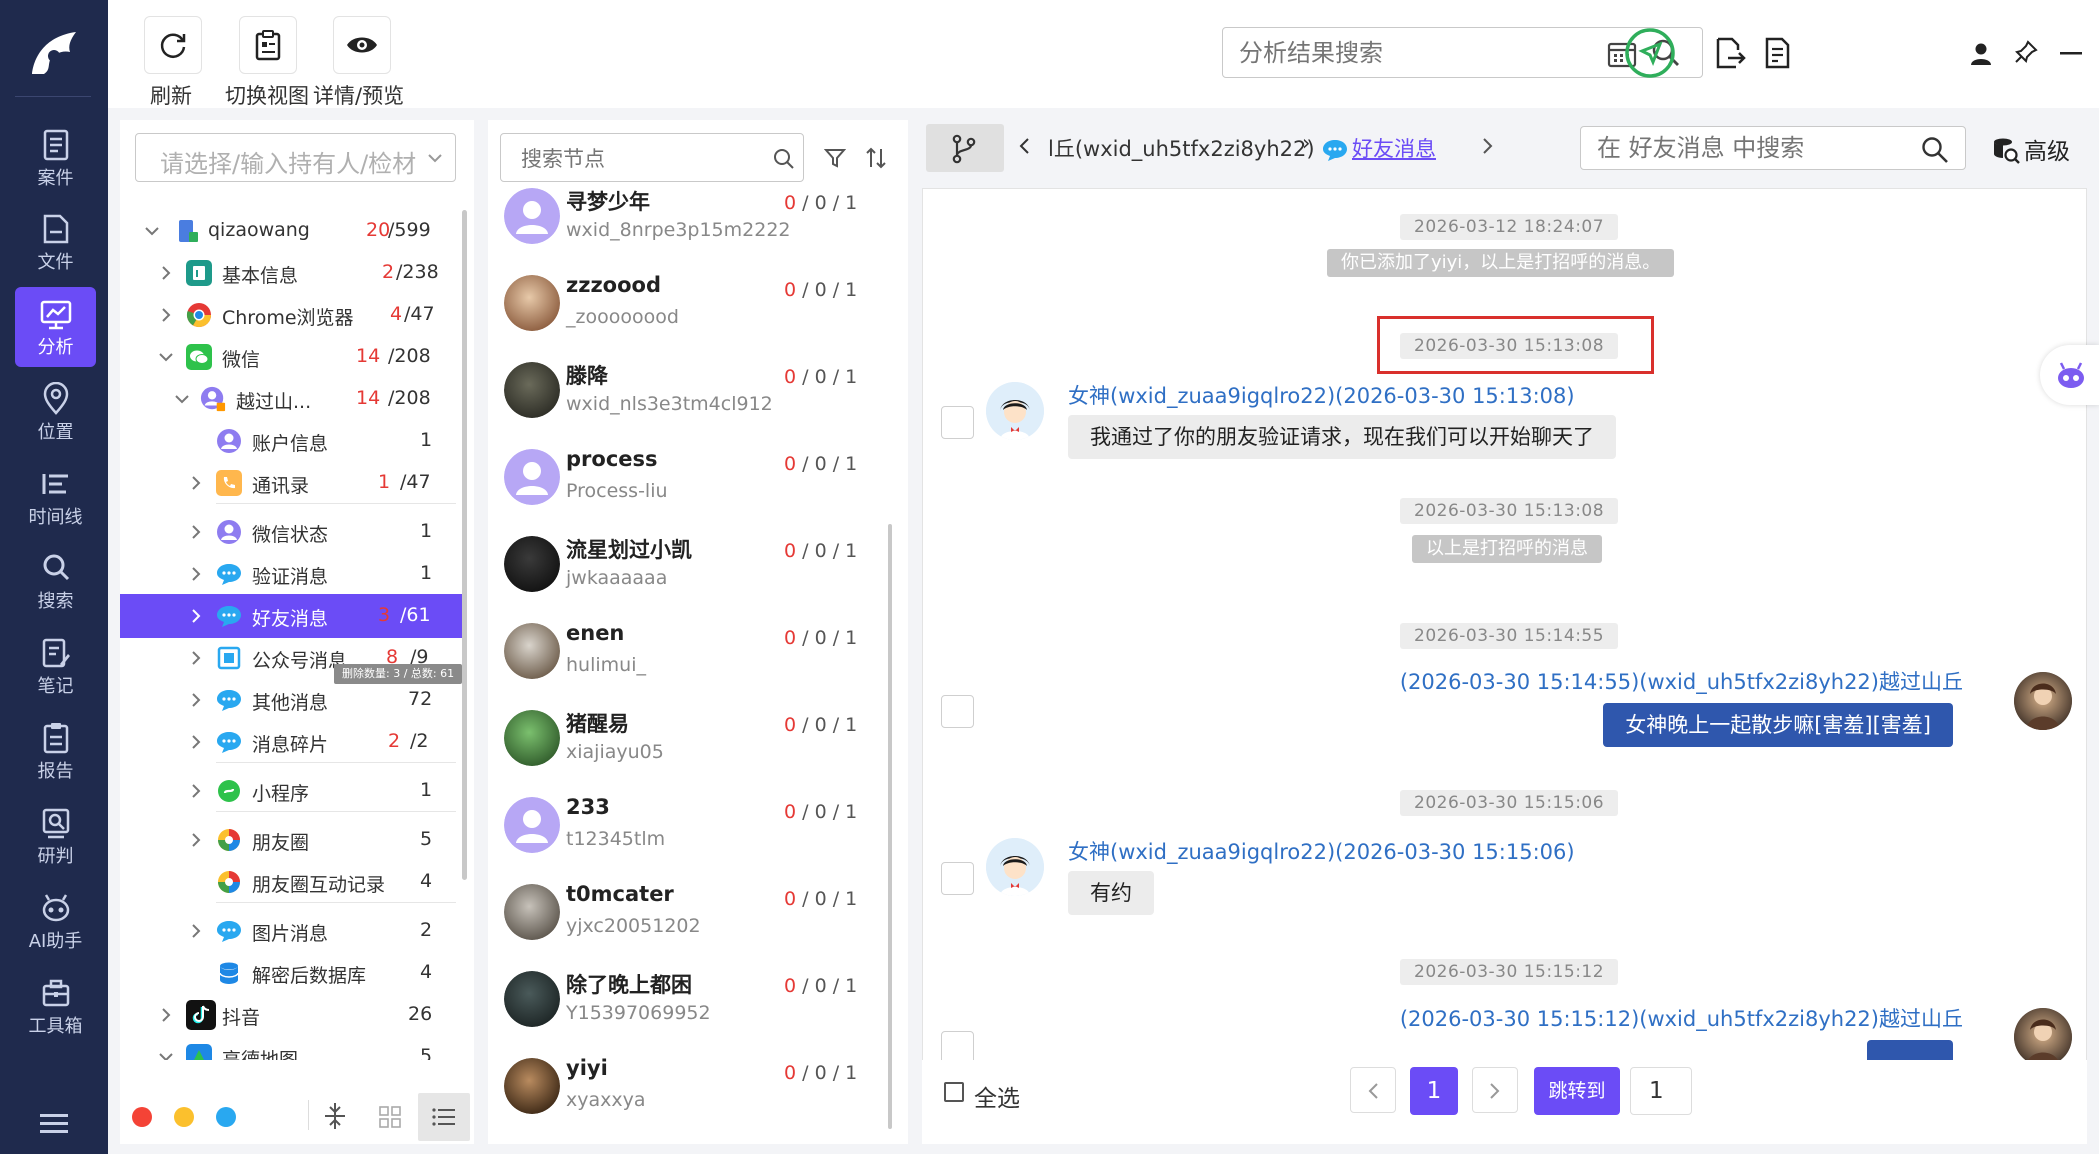  I want to click on message-bubble-incoming: 有约, so click(1111, 893).